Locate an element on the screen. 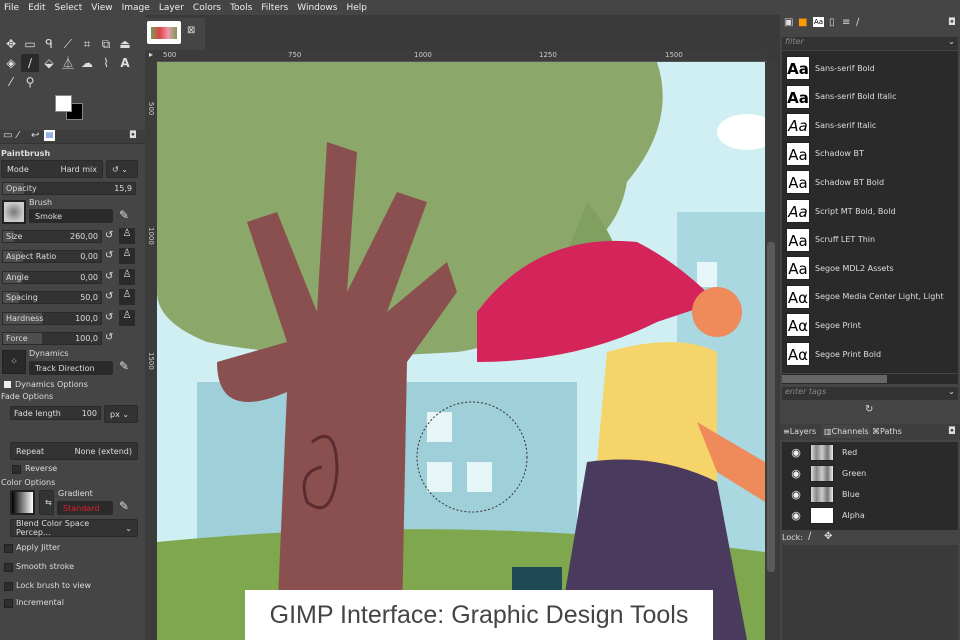 This screenshot has width=960, height=640. size-slider: Size 260,00 is located at coordinates (52, 236).